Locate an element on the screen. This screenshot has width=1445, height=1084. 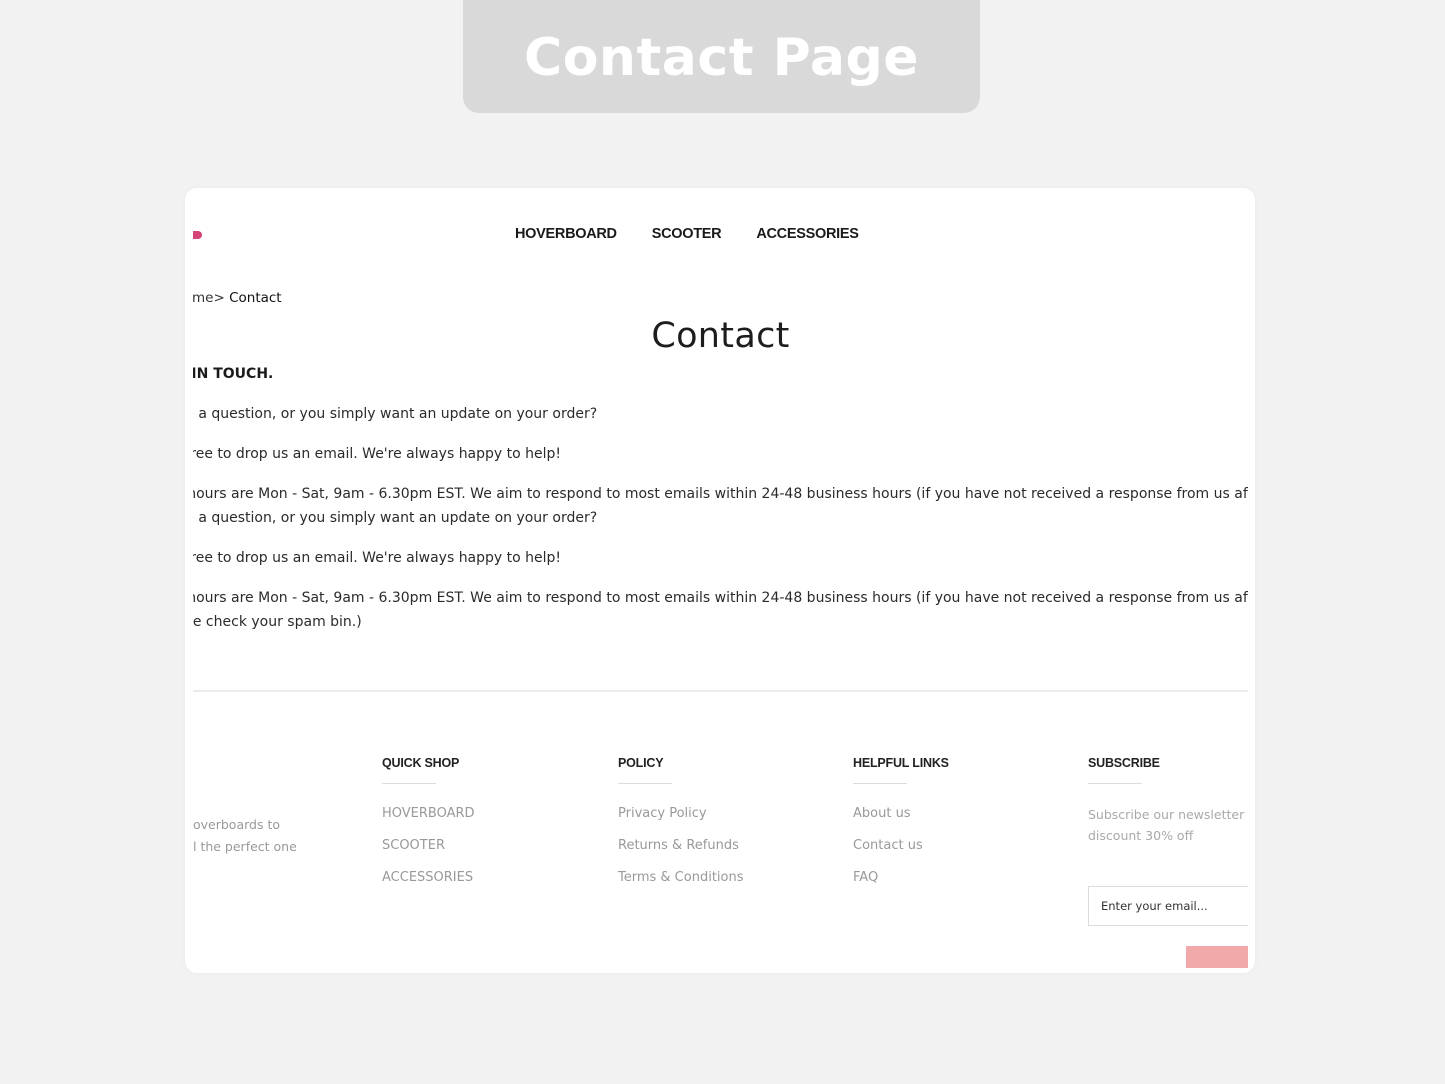
nav-scooter: SCOOTER is located at coordinates (687, 234).